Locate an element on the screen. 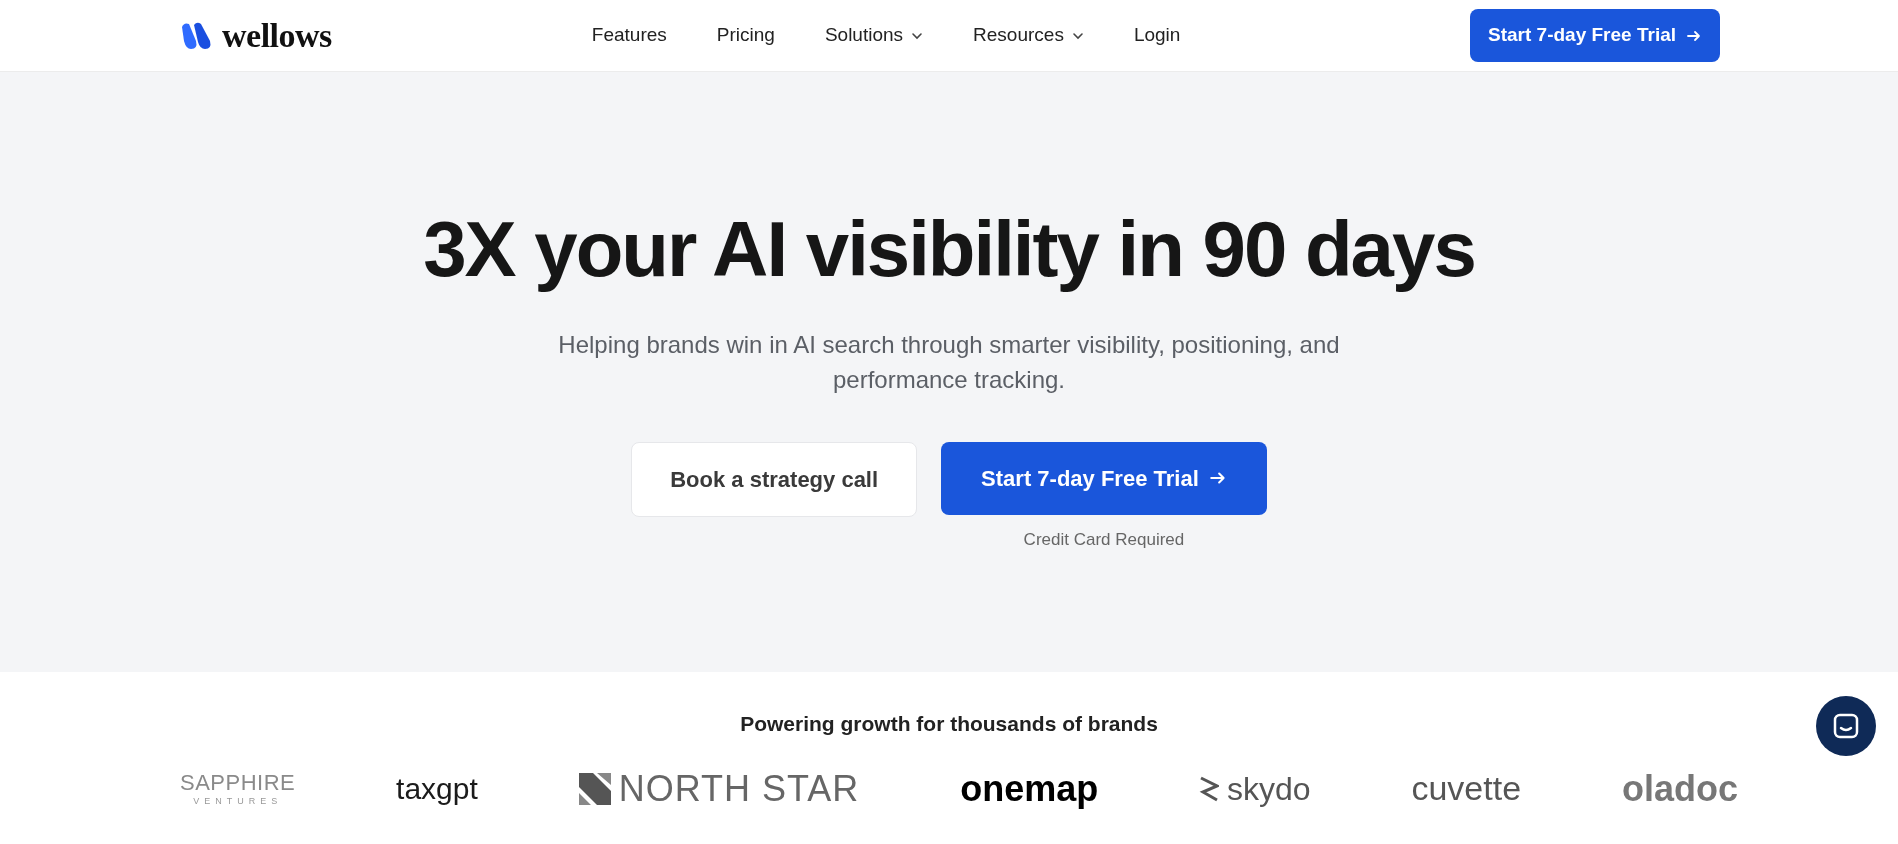 Image resolution: width=1898 pixels, height=844 pixels. brand-logo: NORTH STAR is located at coordinates (739, 788).